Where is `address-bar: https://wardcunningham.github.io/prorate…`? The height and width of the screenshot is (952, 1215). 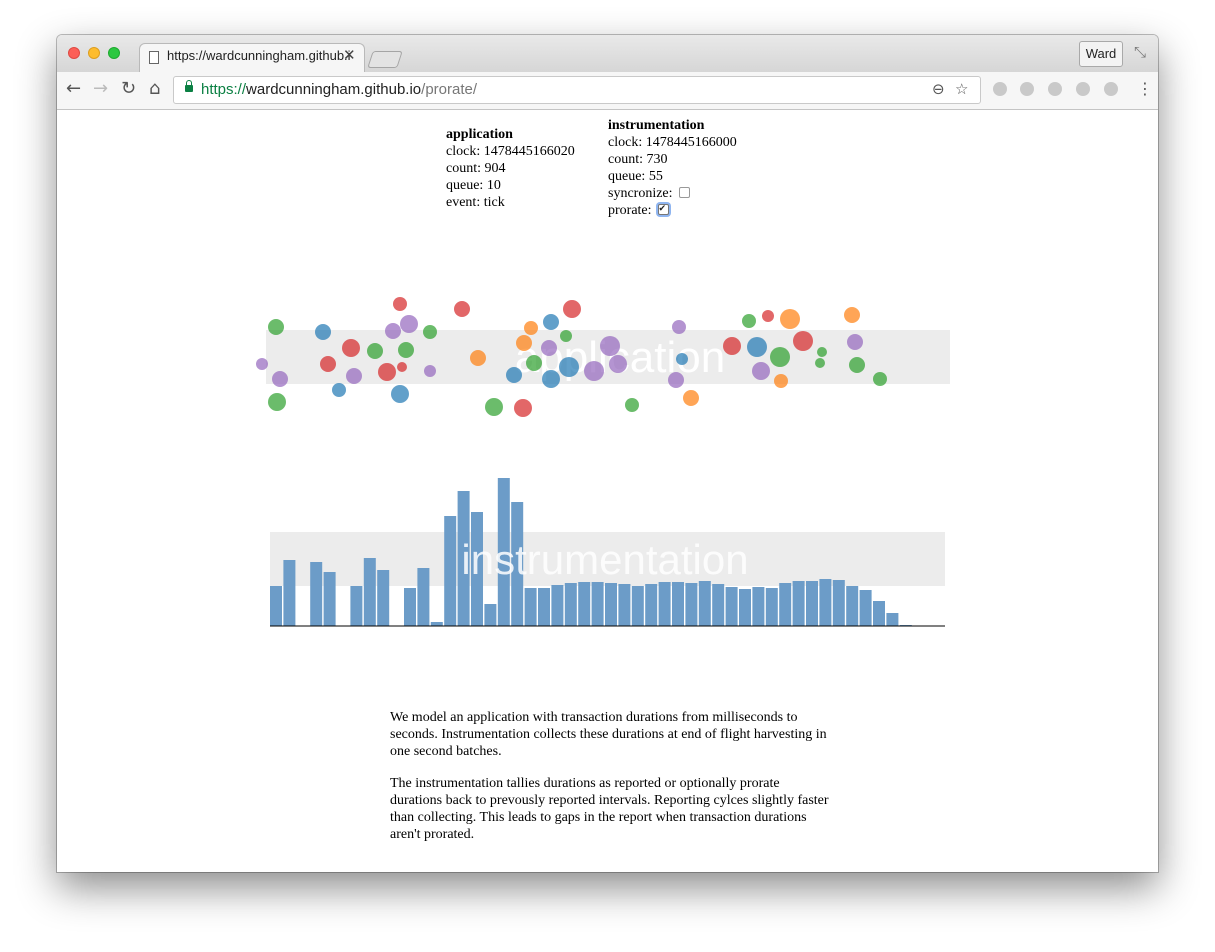
address-bar: https://wardcunningham.github.io/prorate… is located at coordinates (577, 90).